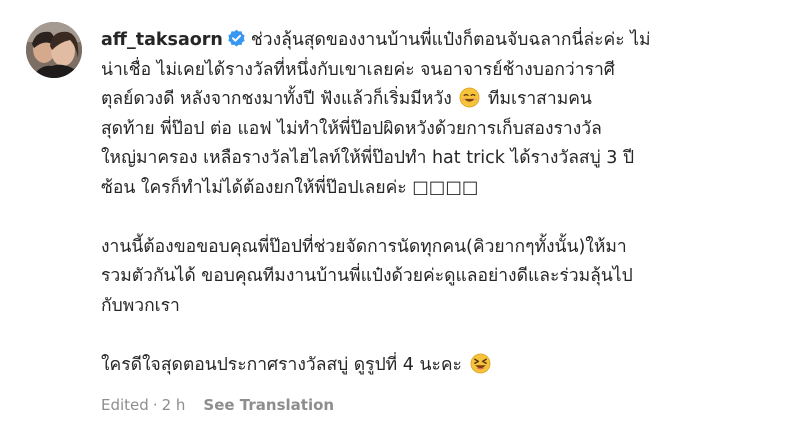 Image resolution: width=800 pixels, height=440 pixels. What do you see at coordinates (125, 405) in the screenshot?
I see `edited-label: Edited` at bounding box center [125, 405].